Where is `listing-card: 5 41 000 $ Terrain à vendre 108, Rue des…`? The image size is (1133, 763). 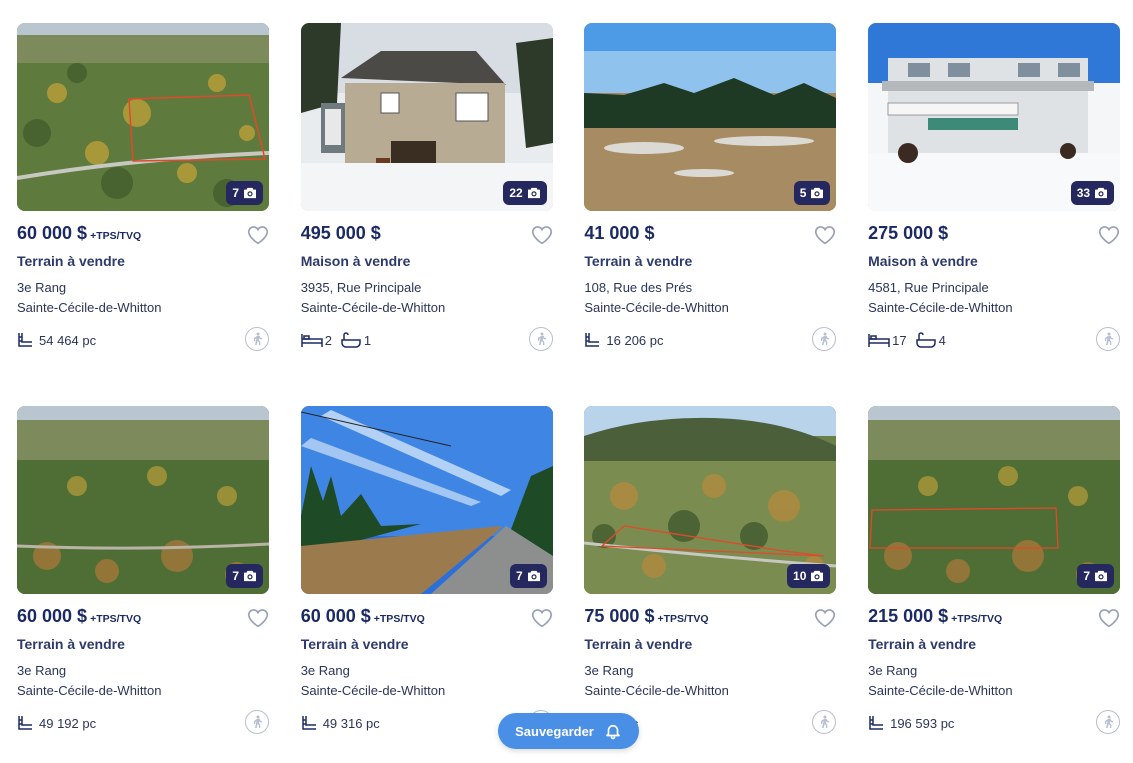 listing-card: 5 41 000 $ Terrain à vendre 108, Rue des… is located at coordinates (710, 193).